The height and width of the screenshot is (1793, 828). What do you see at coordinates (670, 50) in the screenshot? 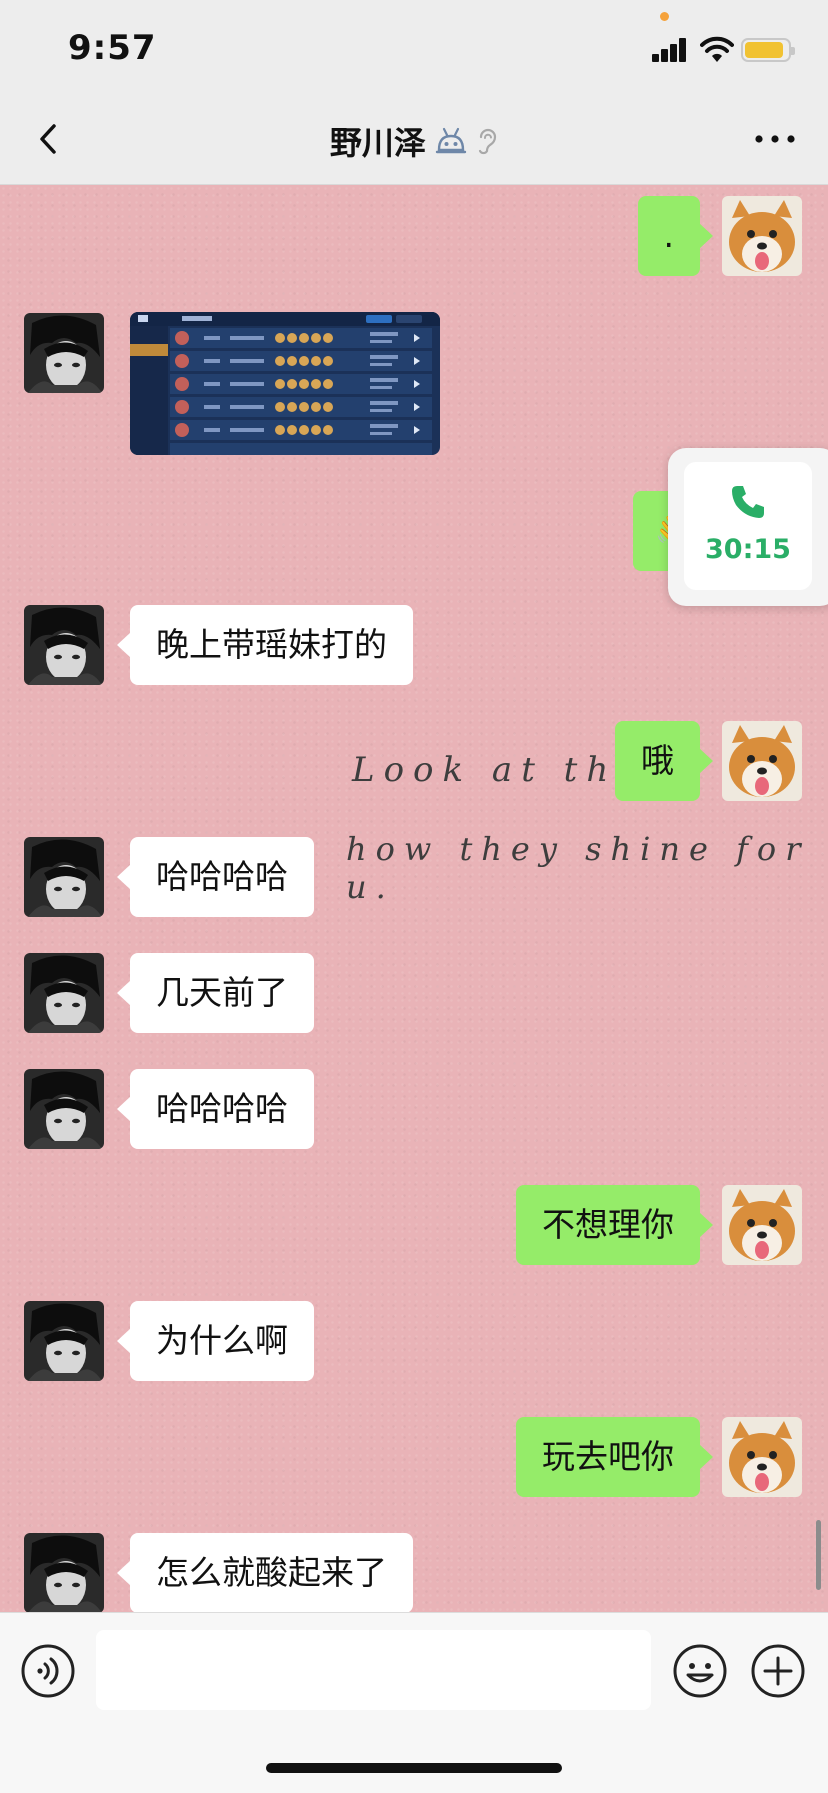
I see `signal-icon` at bounding box center [670, 50].